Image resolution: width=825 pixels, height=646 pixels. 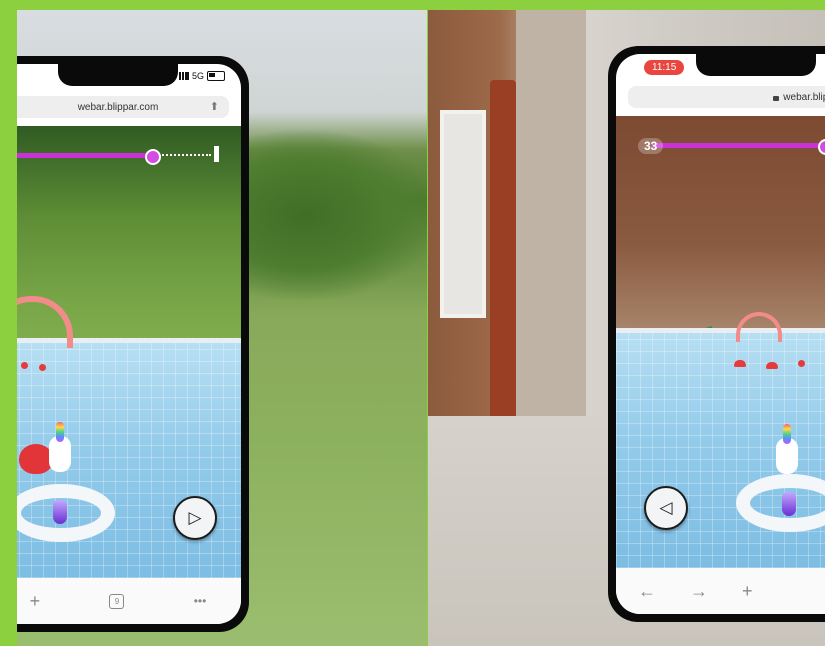 What do you see at coordinates (36, 459) in the screenshot?
I see `strawberry-obstacle` at bounding box center [36, 459].